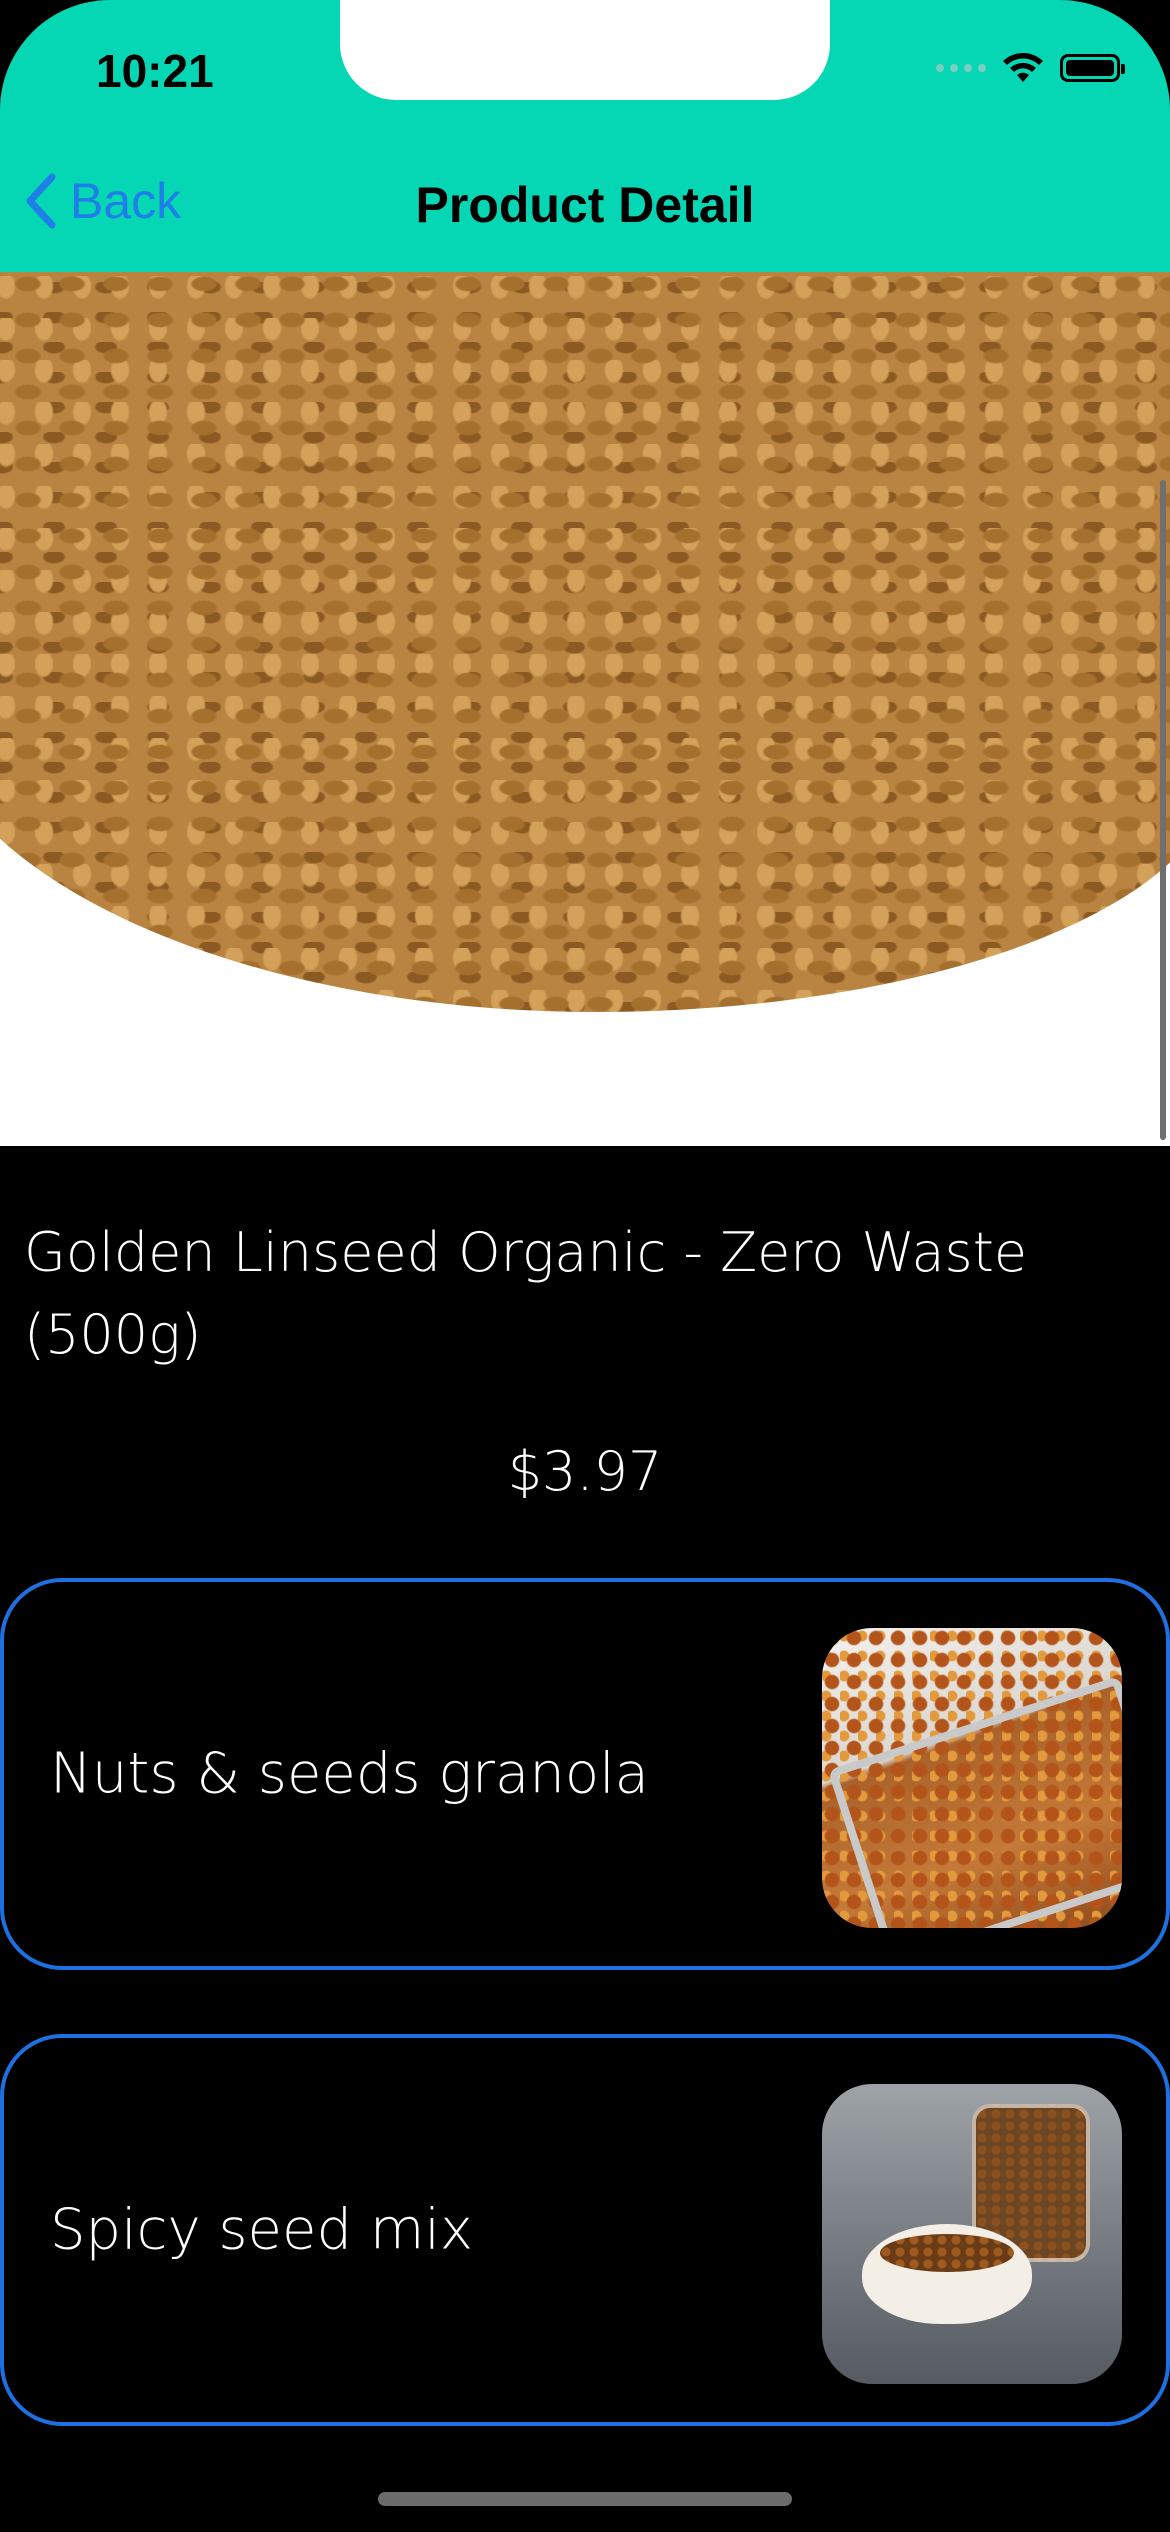 Image resolution: width=1170 pixels, height=2532 pixels. I want to click on device-notch, so click(585, 50).